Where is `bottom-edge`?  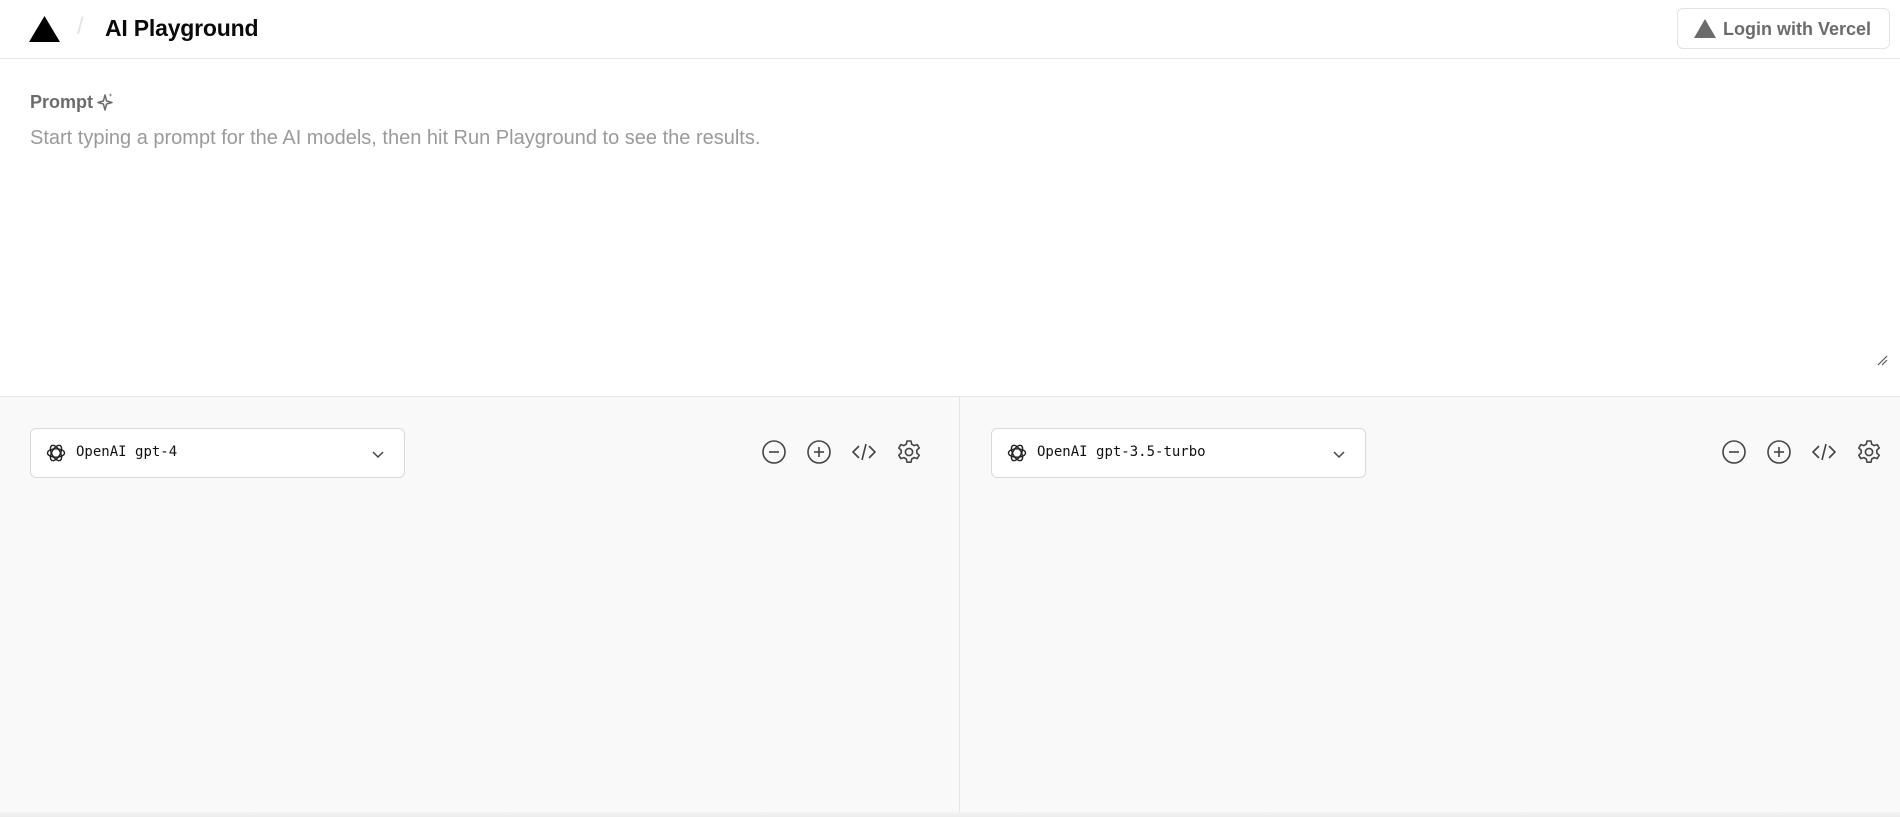
bottom-edge is located at coordinates (950, 814).